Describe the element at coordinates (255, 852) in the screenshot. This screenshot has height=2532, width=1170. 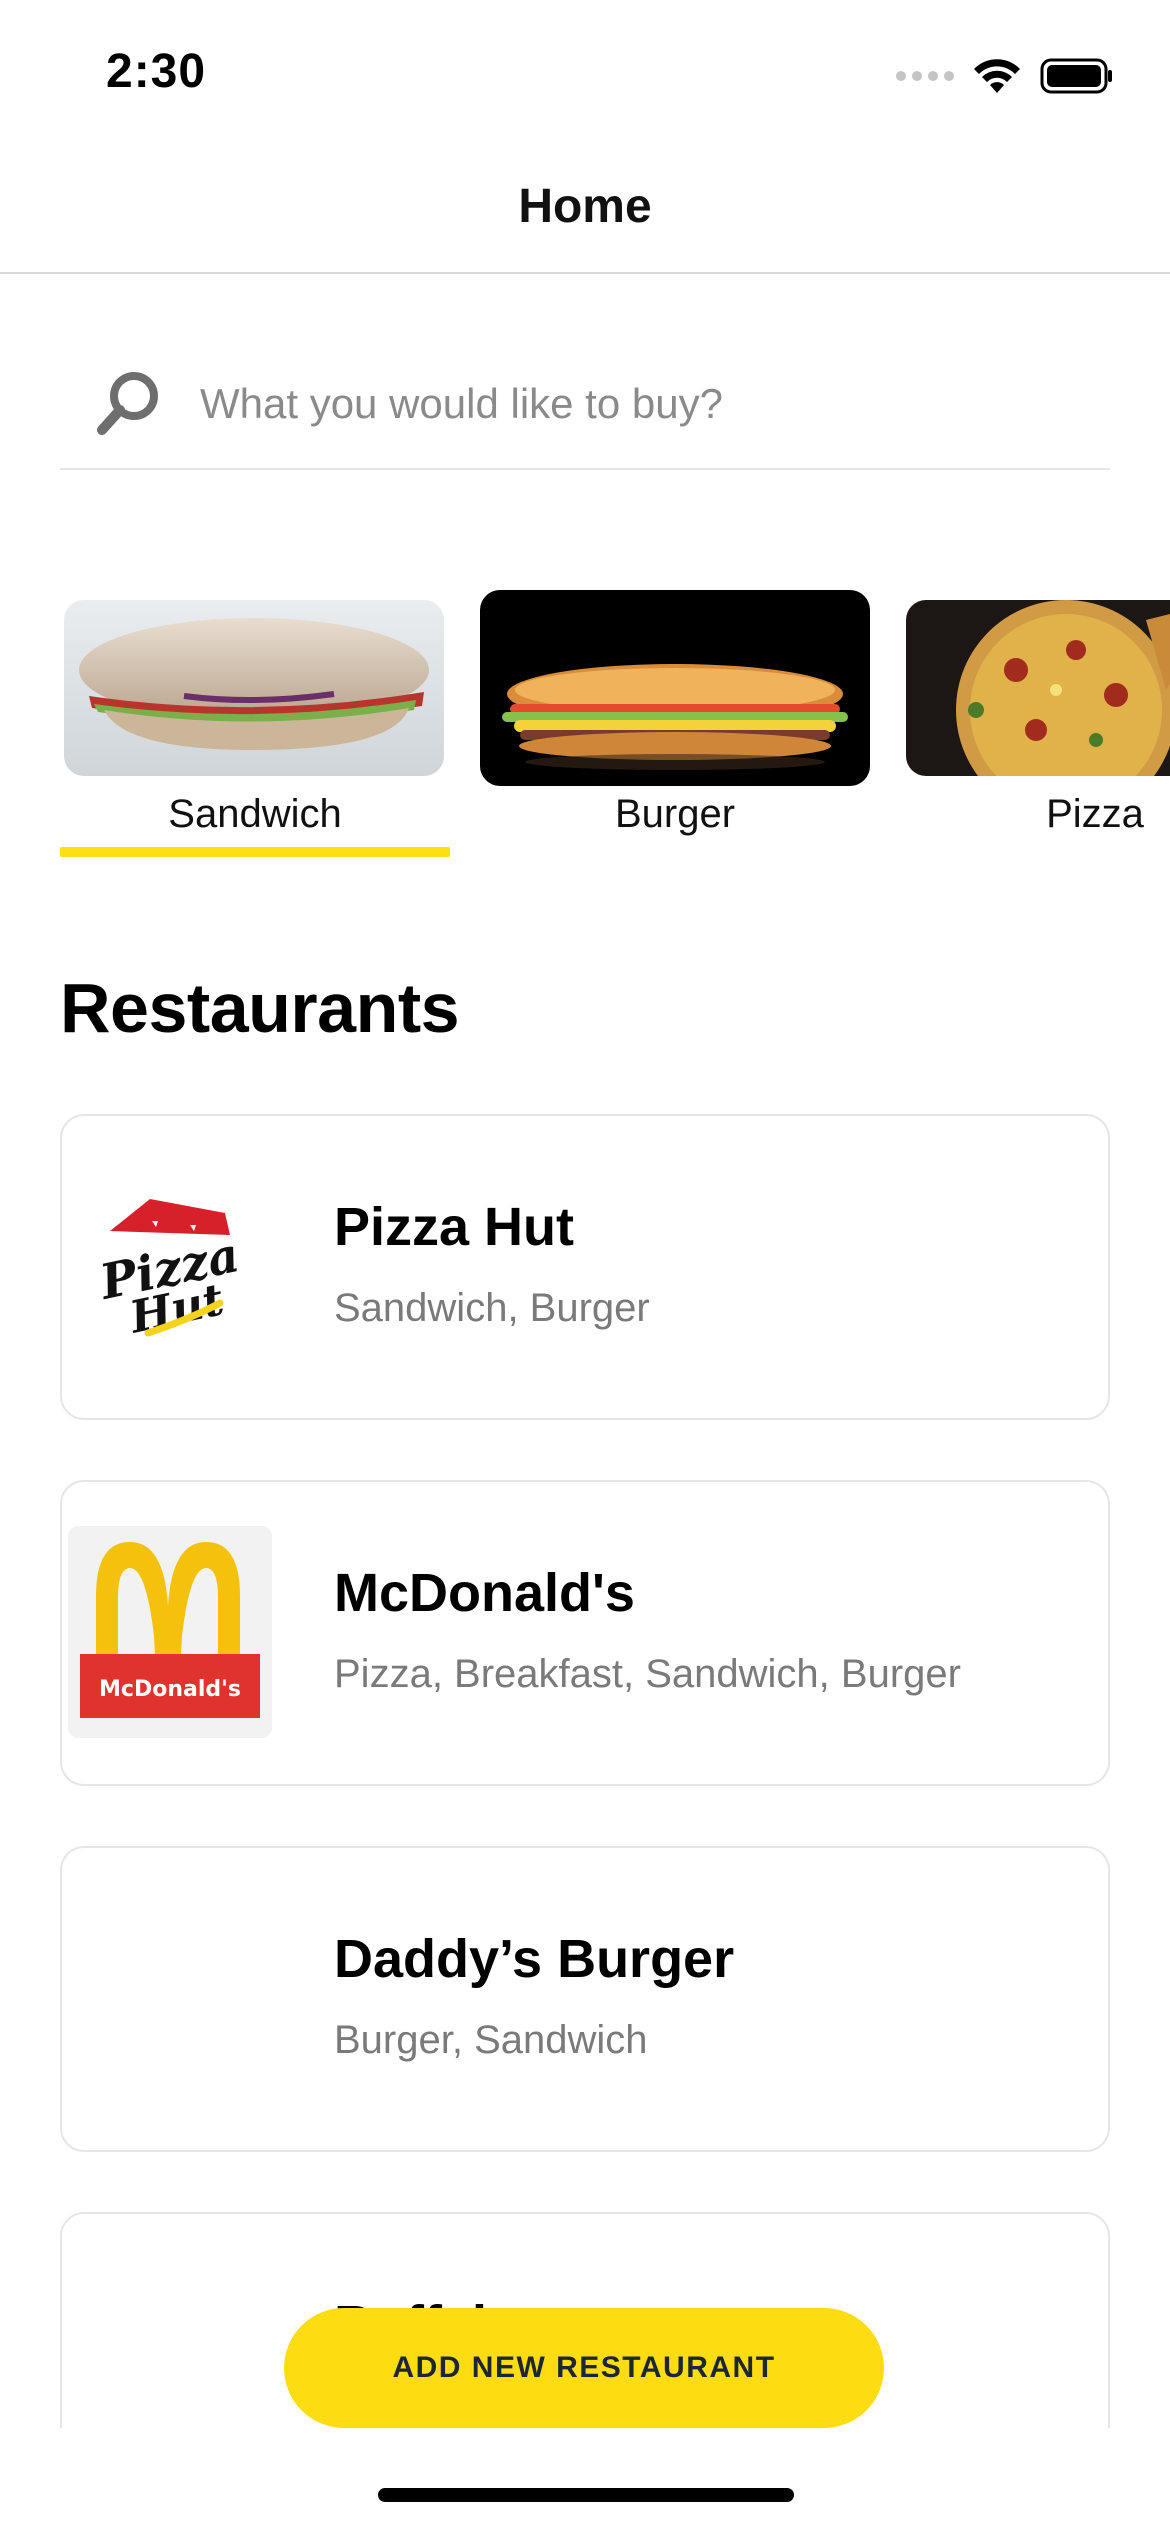
I see `selected-category-indicator` at that location.